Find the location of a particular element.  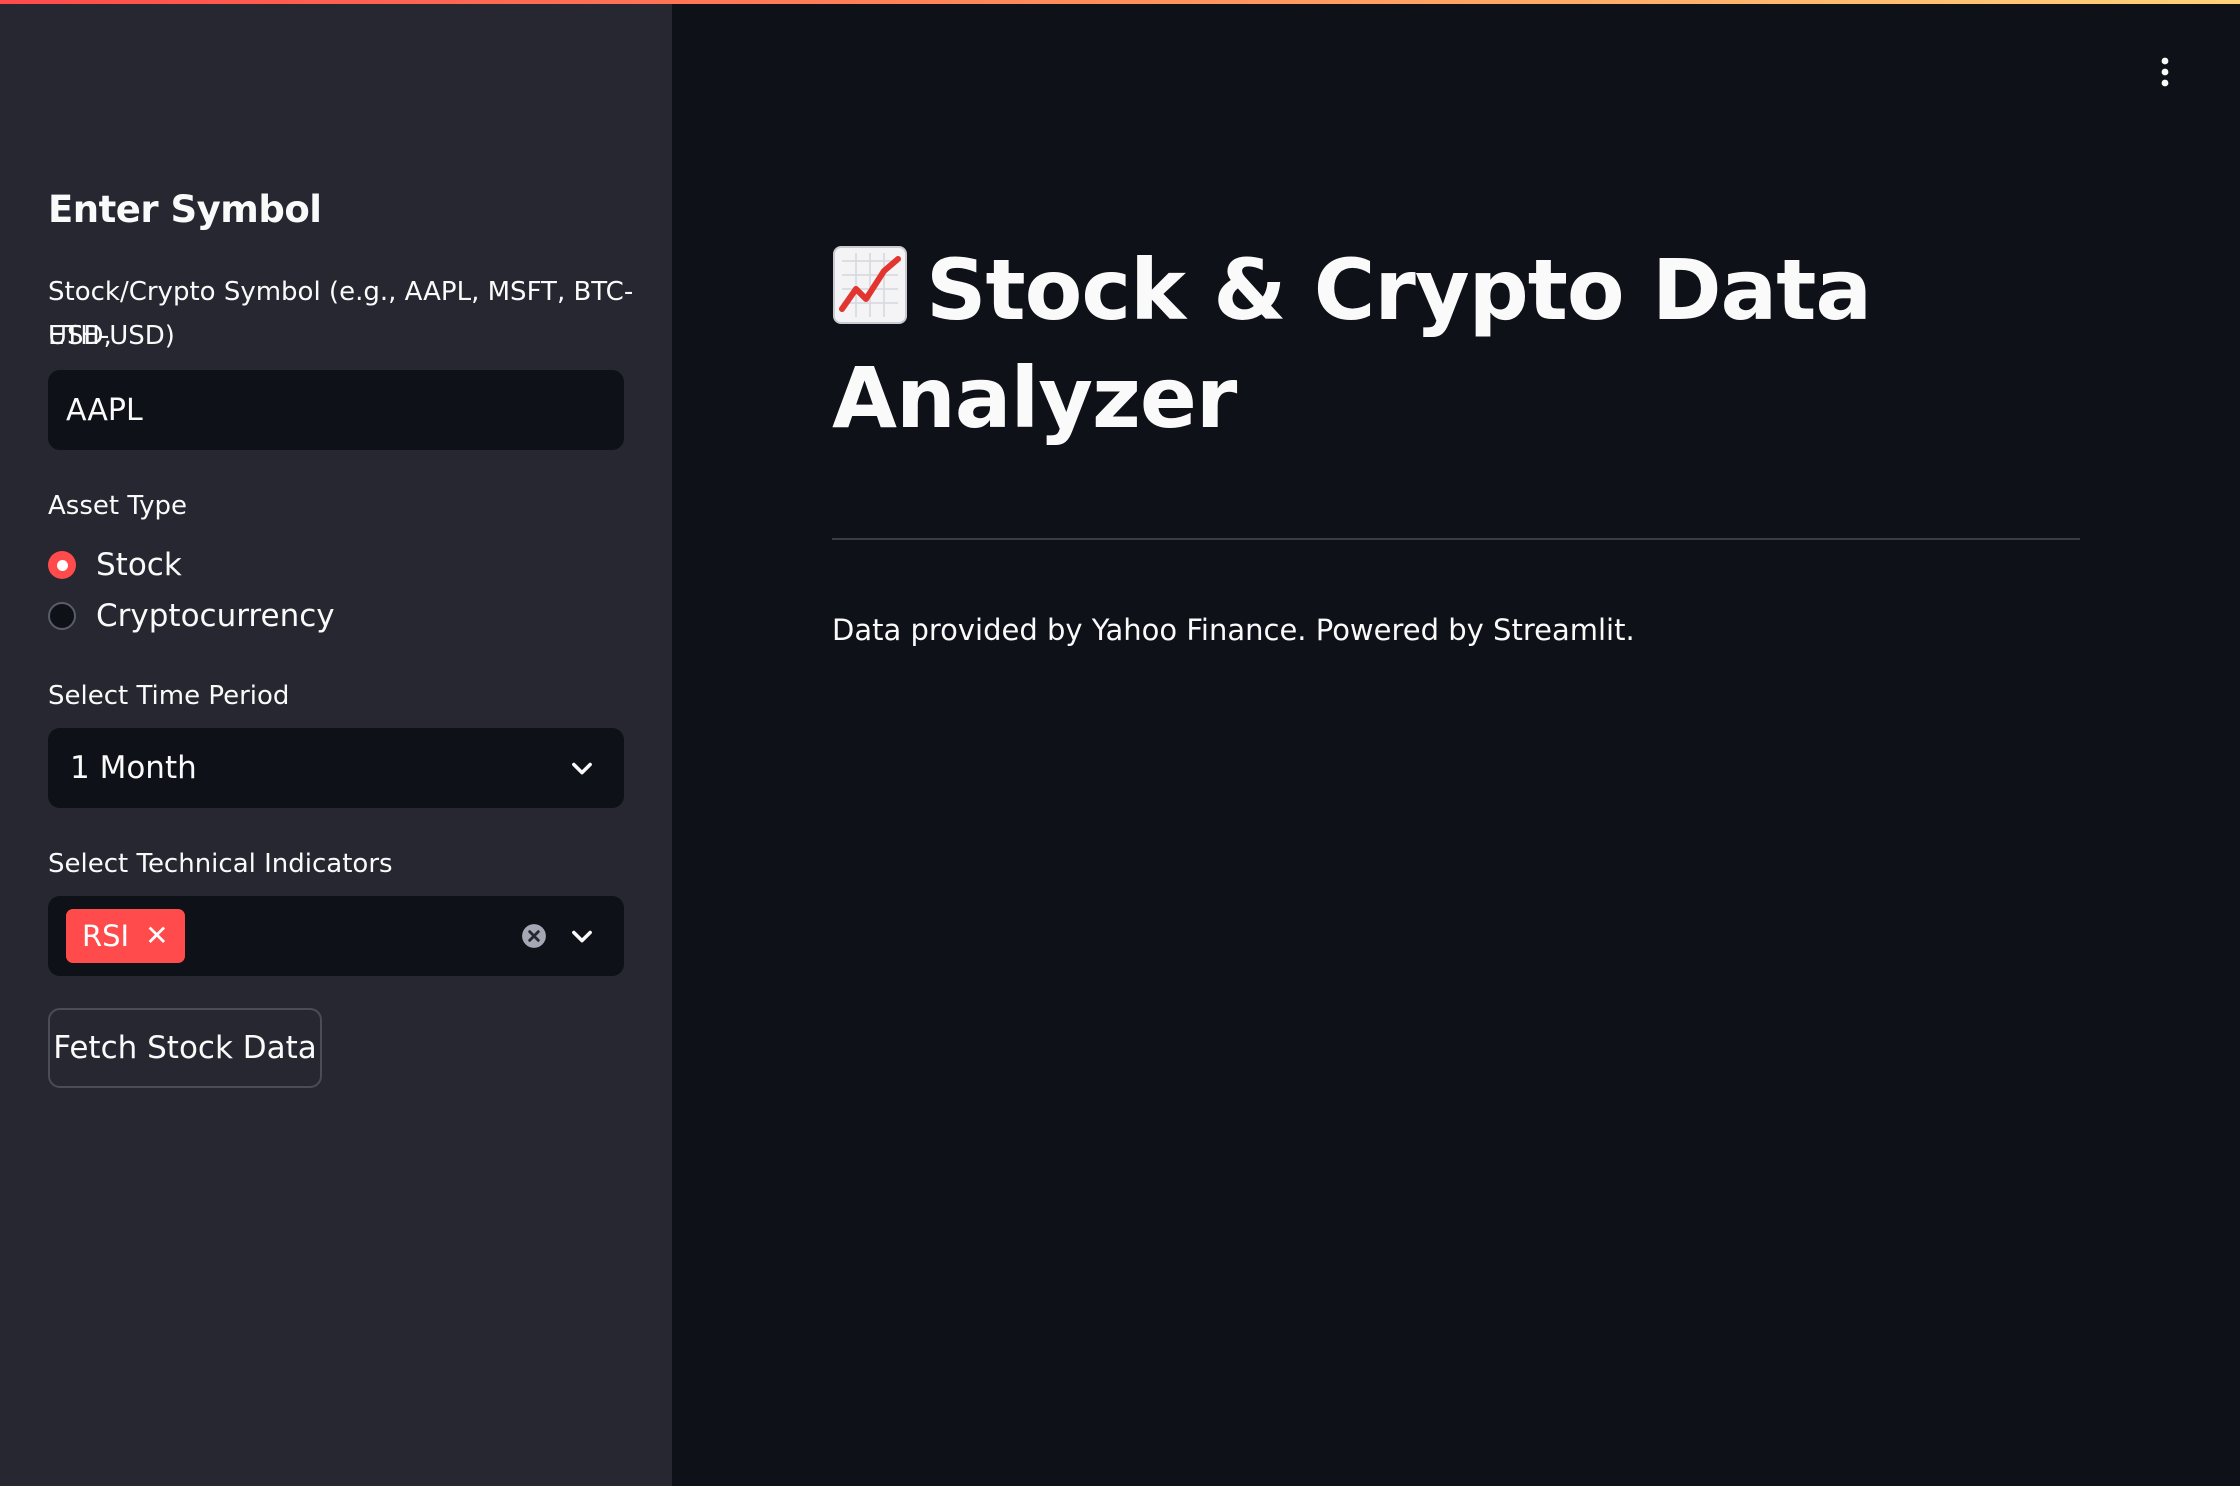

radio-unselected-icon is located at coordinates (62, 616).